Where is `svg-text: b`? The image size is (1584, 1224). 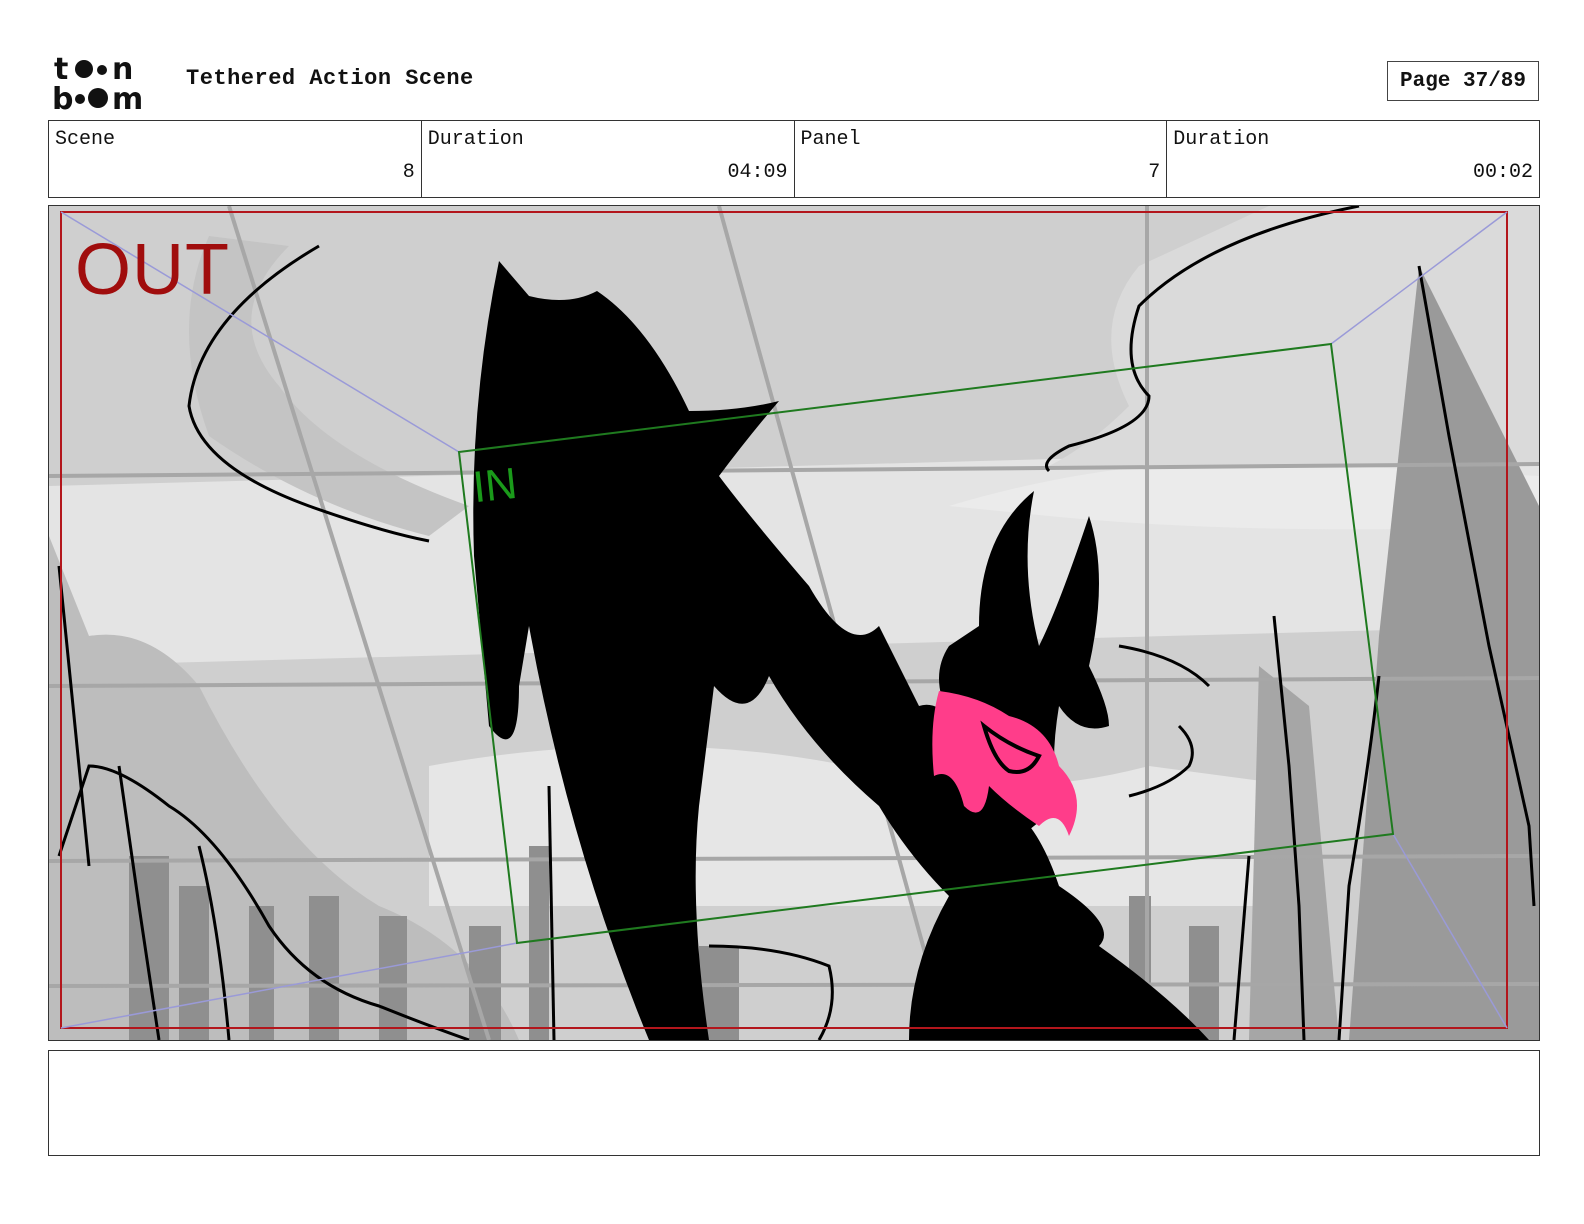 svg-text: b is located at coordinates (62, 97).